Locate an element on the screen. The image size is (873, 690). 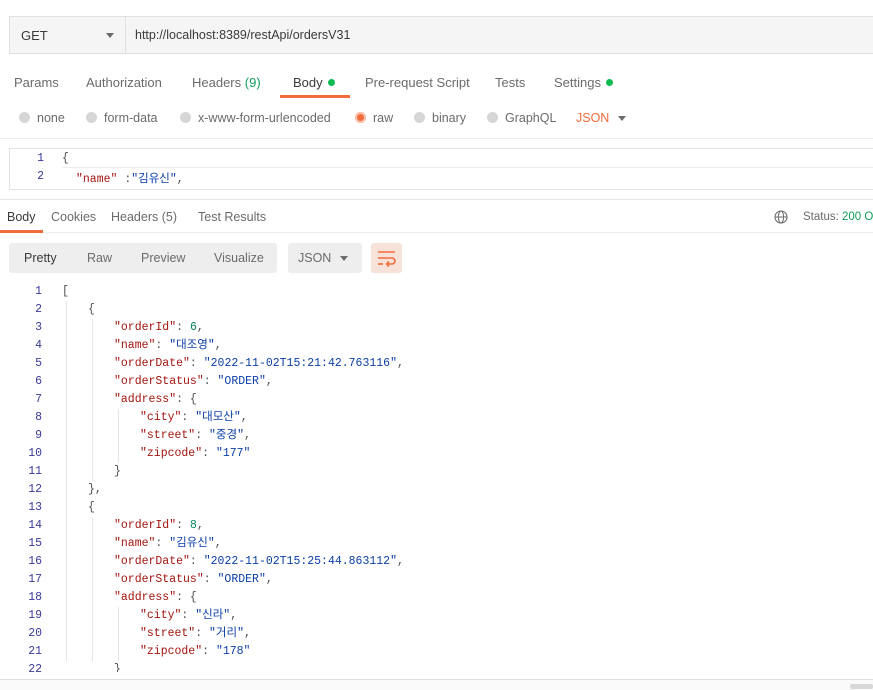
line-number: 16 is located at coordinates (35, 561).